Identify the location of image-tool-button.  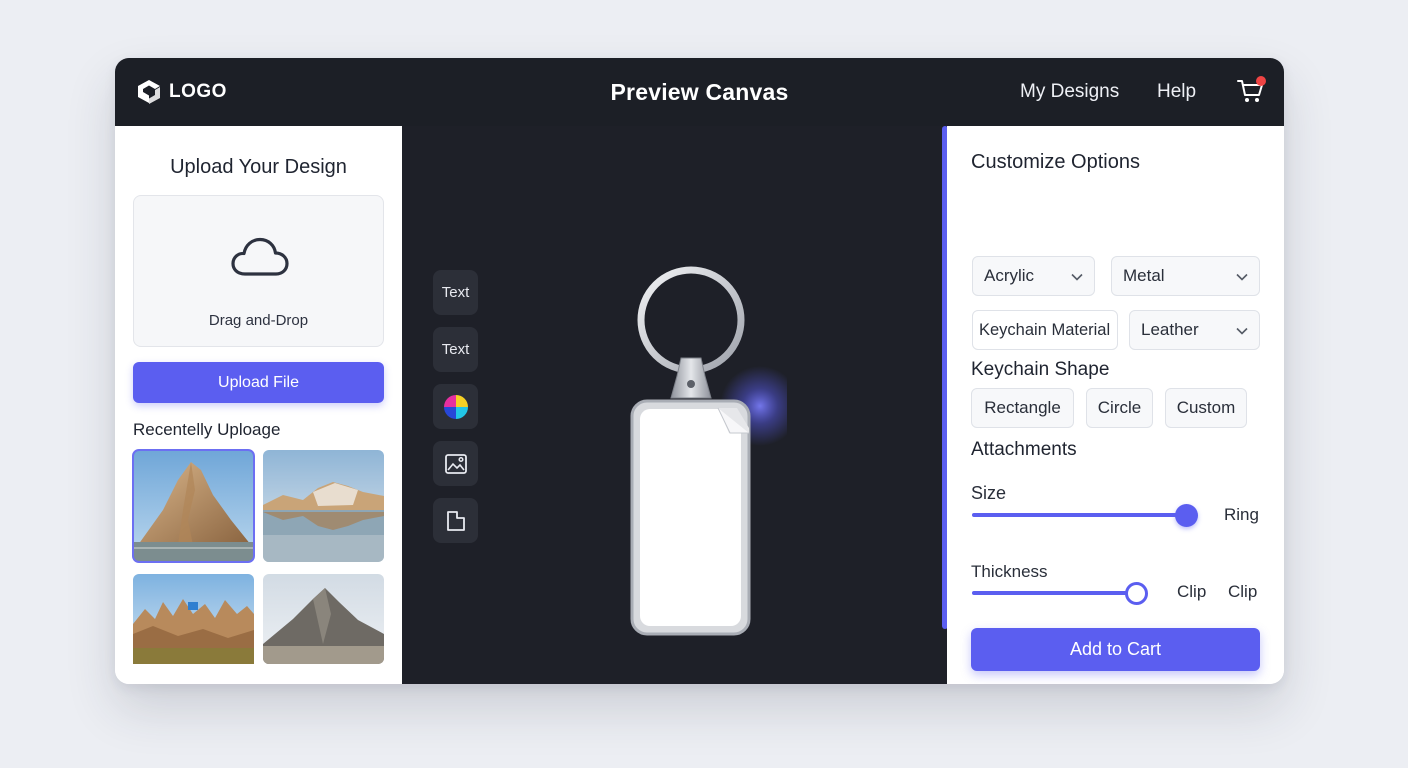
(455, 463).